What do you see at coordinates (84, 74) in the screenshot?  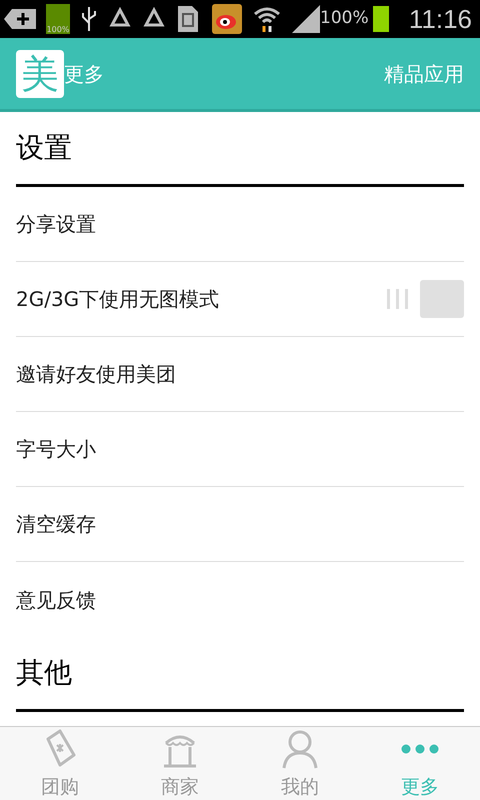 I see `page-title: 更多` at bounding box center [84, 74].